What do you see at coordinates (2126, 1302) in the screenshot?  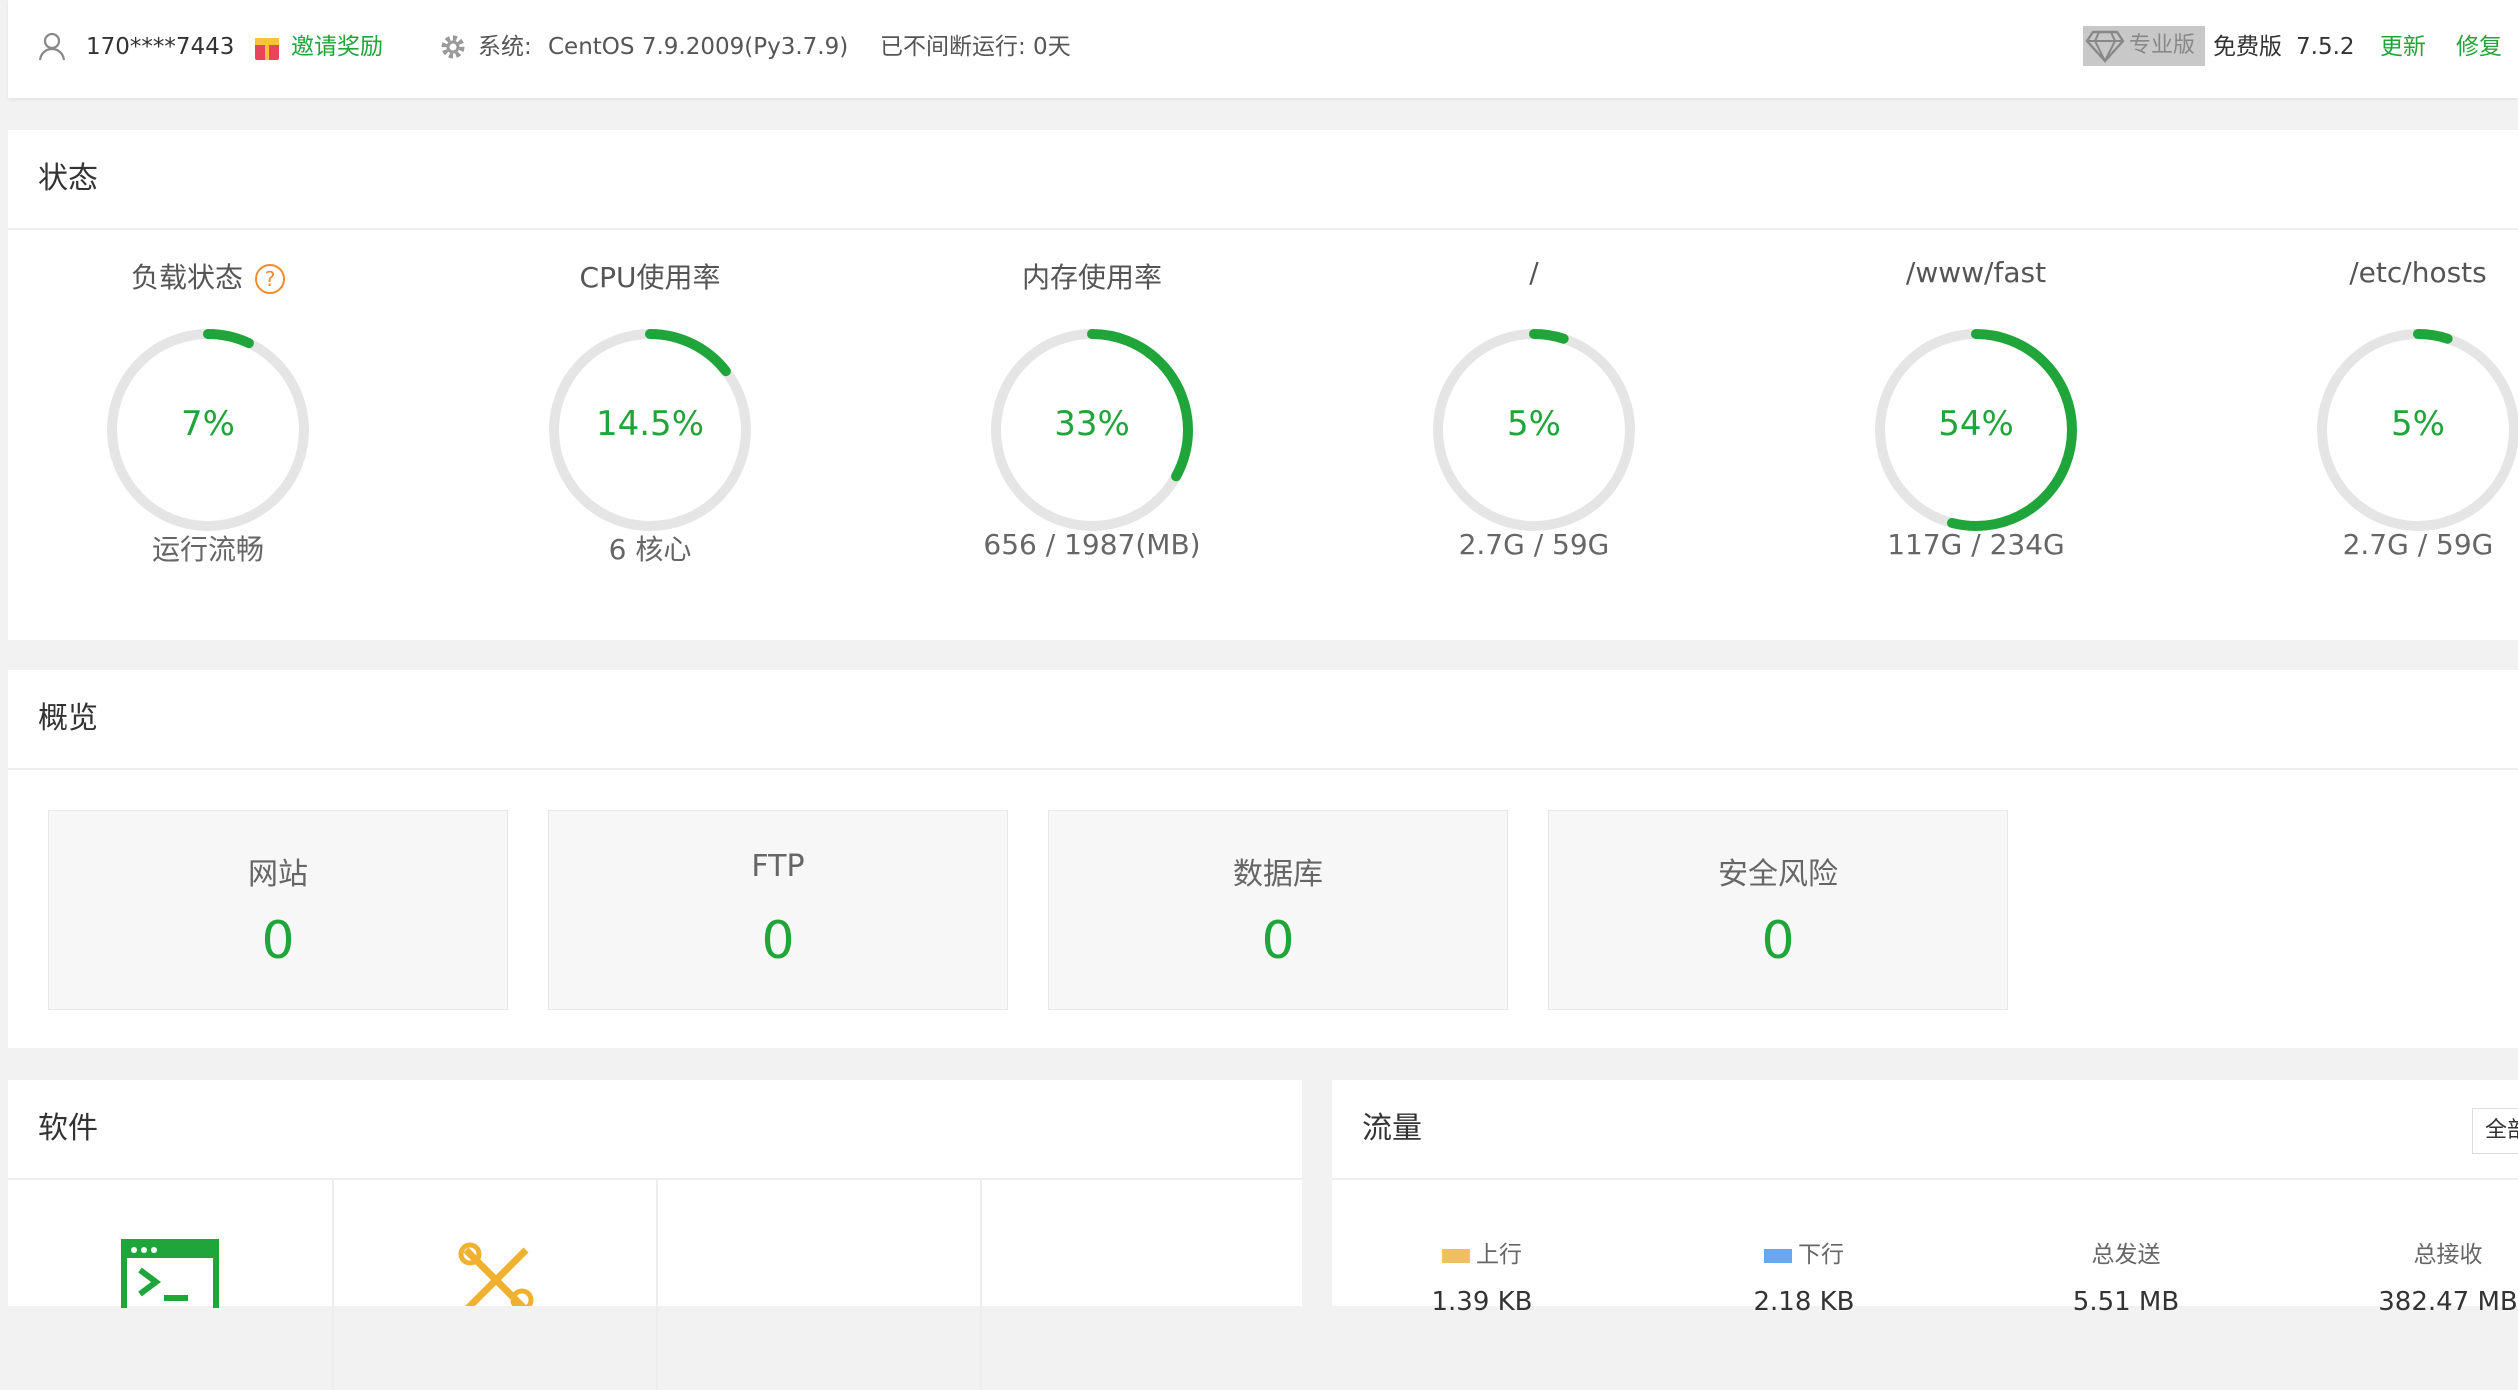 I see `traffic-total-sent-value: 5.51 MB` at bounding box center [2126, 1302].